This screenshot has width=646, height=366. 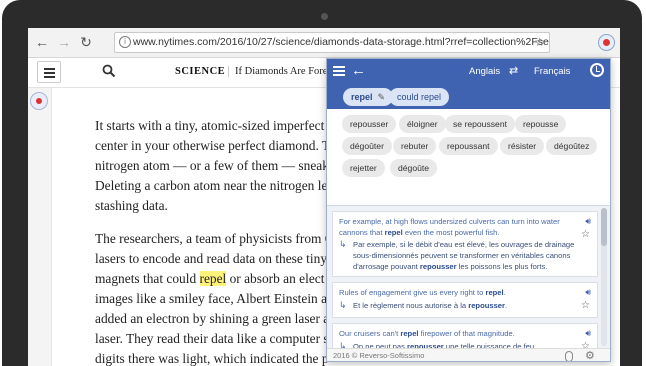 What do you see at coordinates (382, 97) in the screenshot?
I see `edit-pencil-icon: ✎` at bounding box center [382, 97].